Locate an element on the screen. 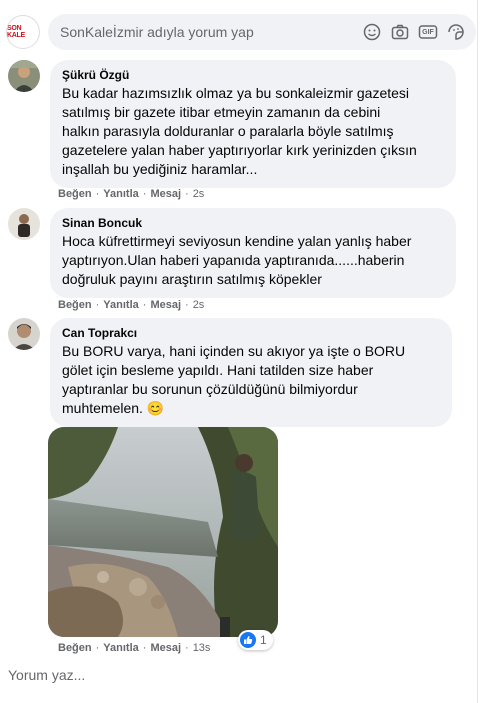  gif-icon-label: GIF is located at coordinates (428, 32).